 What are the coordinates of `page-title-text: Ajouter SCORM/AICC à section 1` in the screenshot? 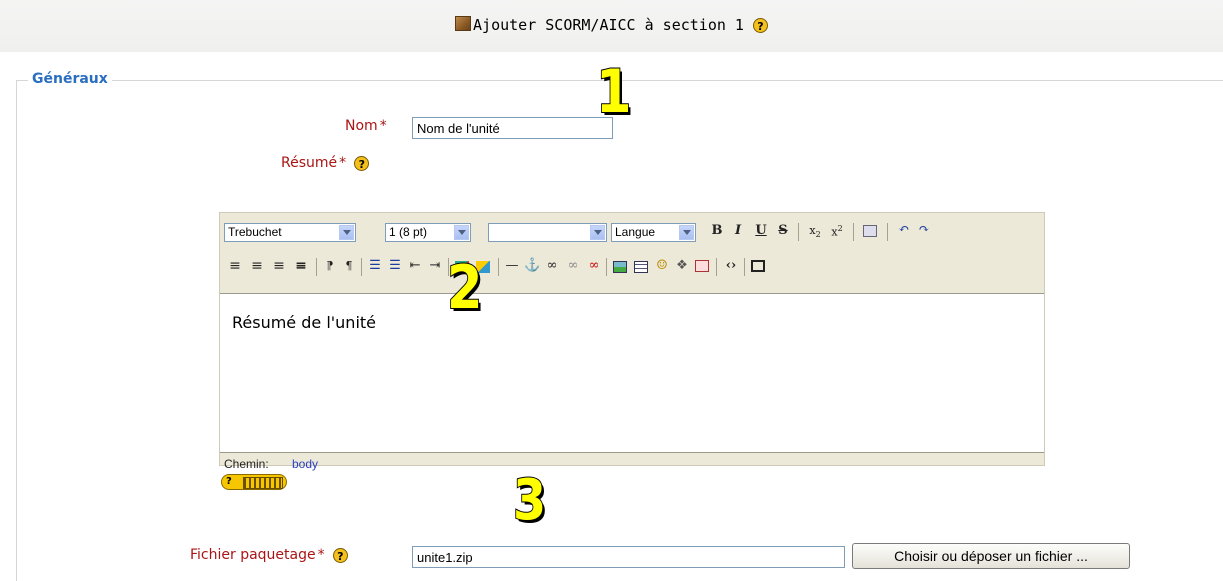 It's located at (608, 25).